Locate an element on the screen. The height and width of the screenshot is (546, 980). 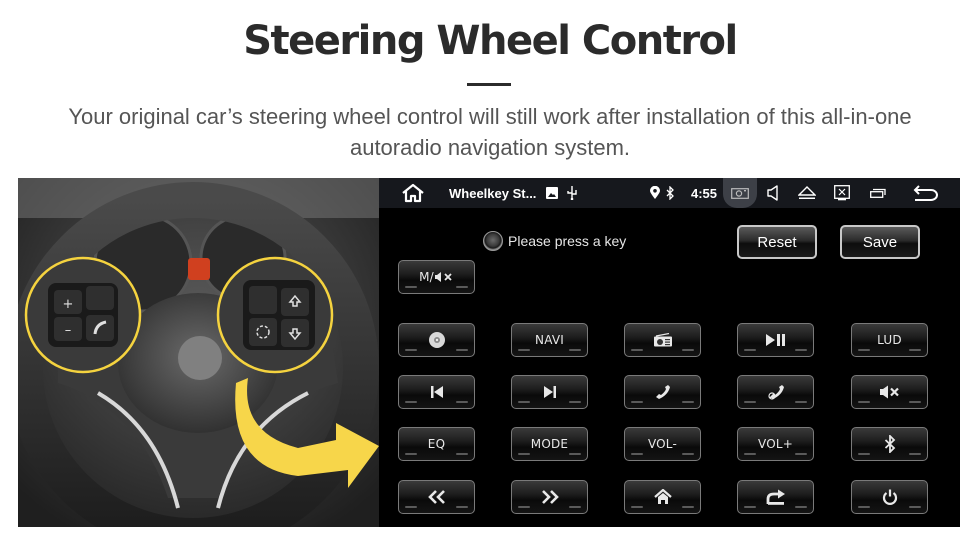
horn-emblem is located at coordinates (200, 358).